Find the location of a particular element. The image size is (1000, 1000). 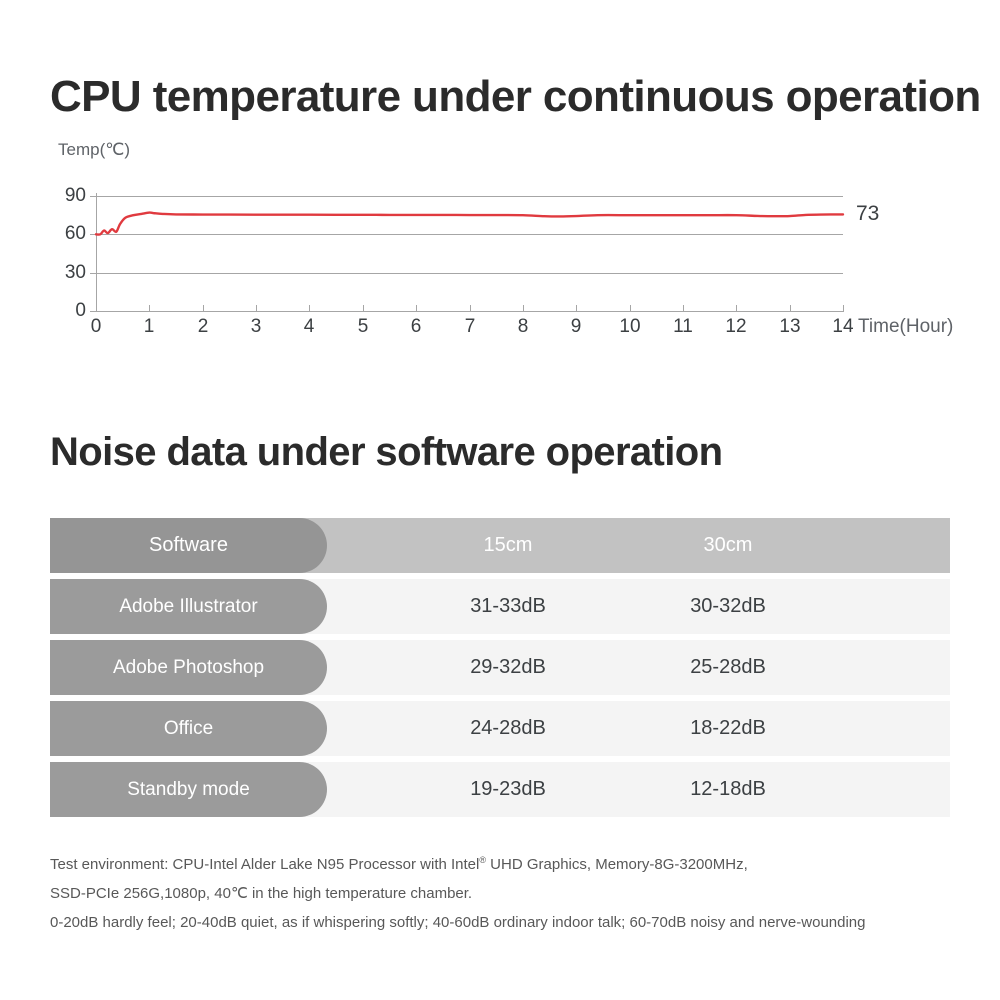

table-cell-software: Office is located at coordinates (188, 728).